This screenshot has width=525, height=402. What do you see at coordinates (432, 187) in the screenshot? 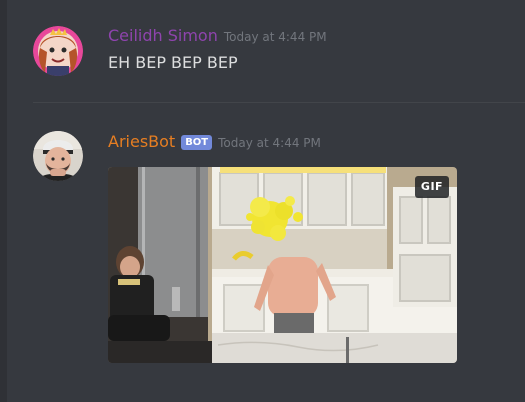
I see `gif-badge: GIF` at bounding box center [432, 187].